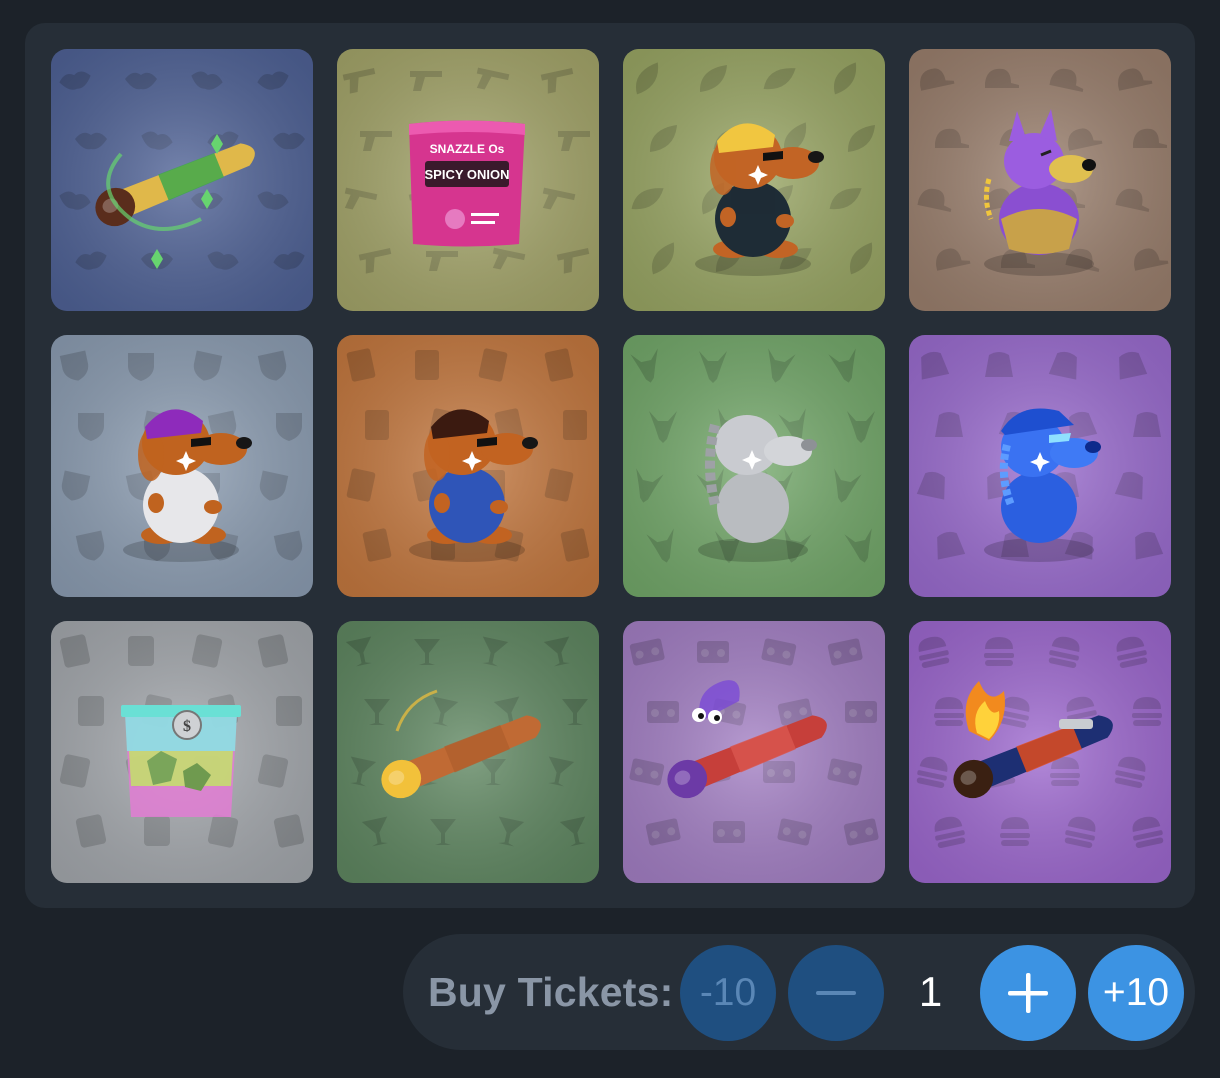  I want to click on spicy-onion-snack-bag-item: SNAZZLE Os SPICY ONION, so click(468, 180).